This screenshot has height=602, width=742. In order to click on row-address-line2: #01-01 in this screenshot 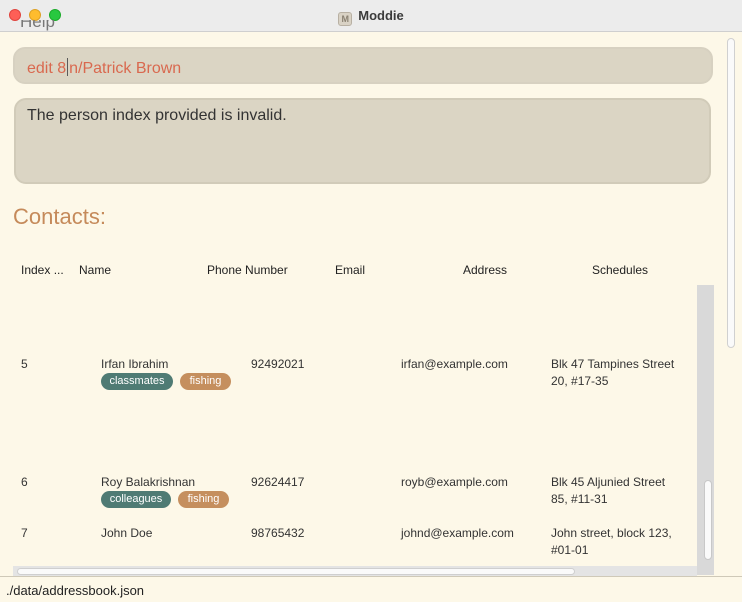, I will do `click(570, 550)`.